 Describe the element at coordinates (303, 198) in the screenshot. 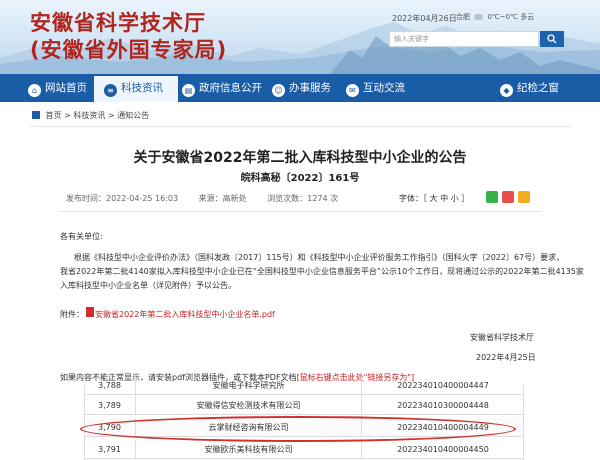

I see `view-count: 浏览次数：1274 次` at that location.